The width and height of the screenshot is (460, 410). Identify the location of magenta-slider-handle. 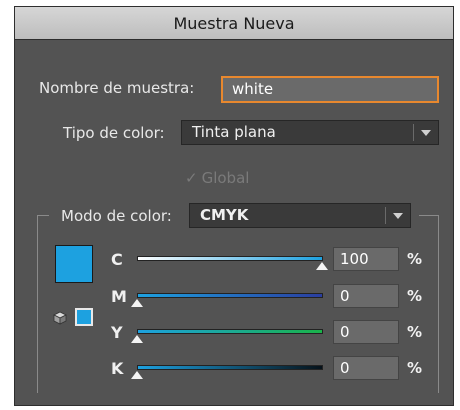
(137, 303).